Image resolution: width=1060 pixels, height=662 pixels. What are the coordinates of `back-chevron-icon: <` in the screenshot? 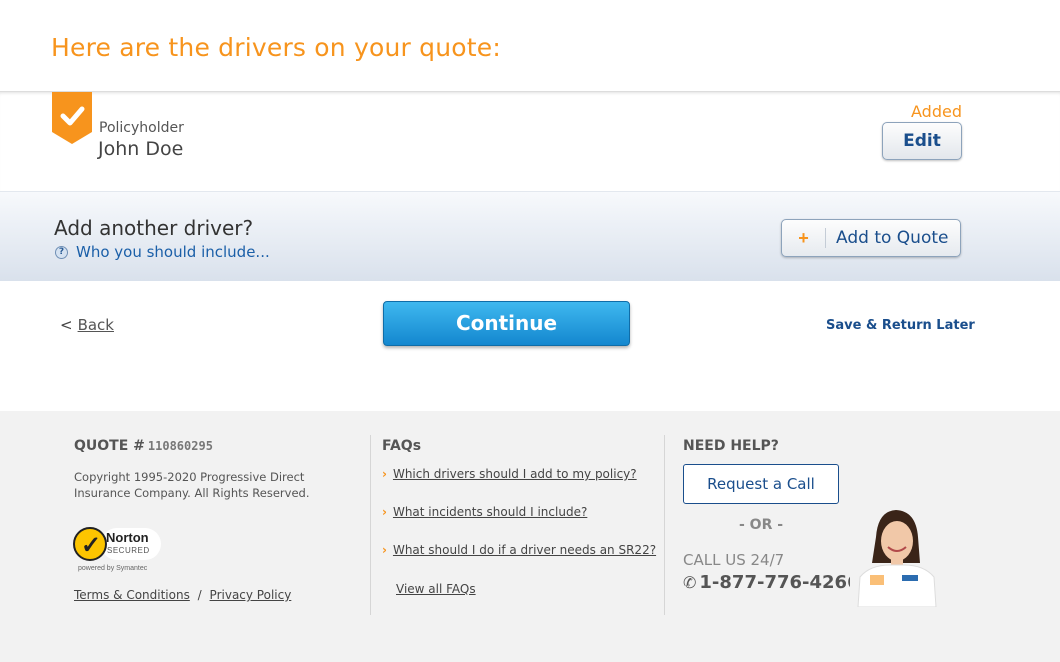 It's located at (66, 325).